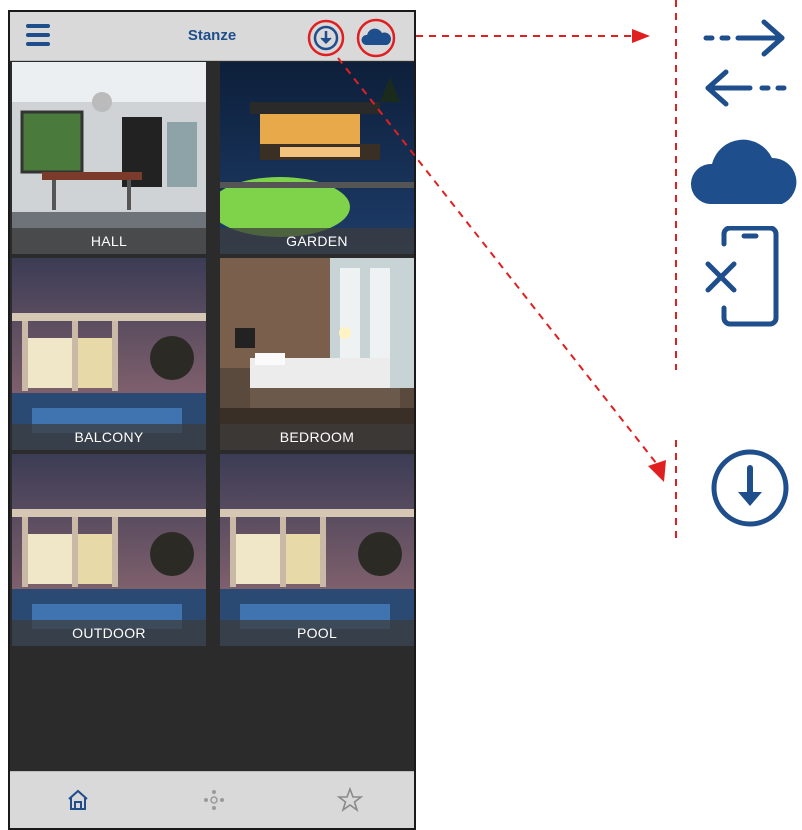  What do you see at coordinates (109, 633) in the screenshot?
I see `room-label: OUTDOOR` at bounding box center [109, 633].